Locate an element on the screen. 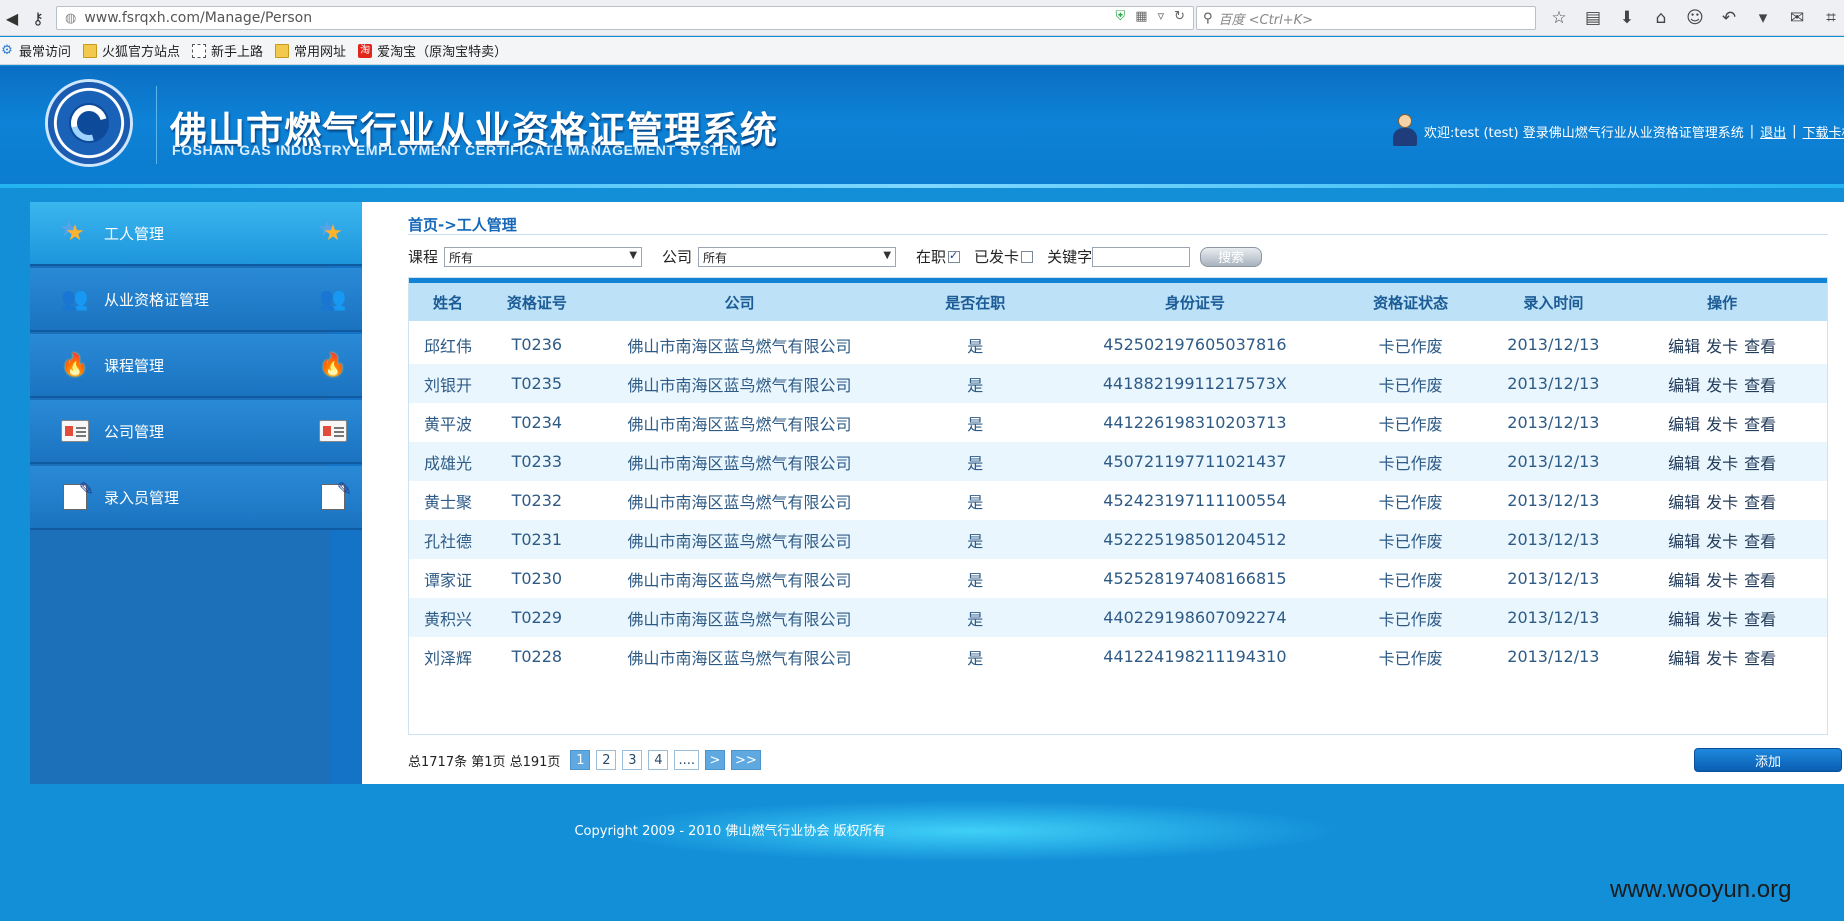 The image size is (1844, 921). divider is located at coordinates (1118, 234).